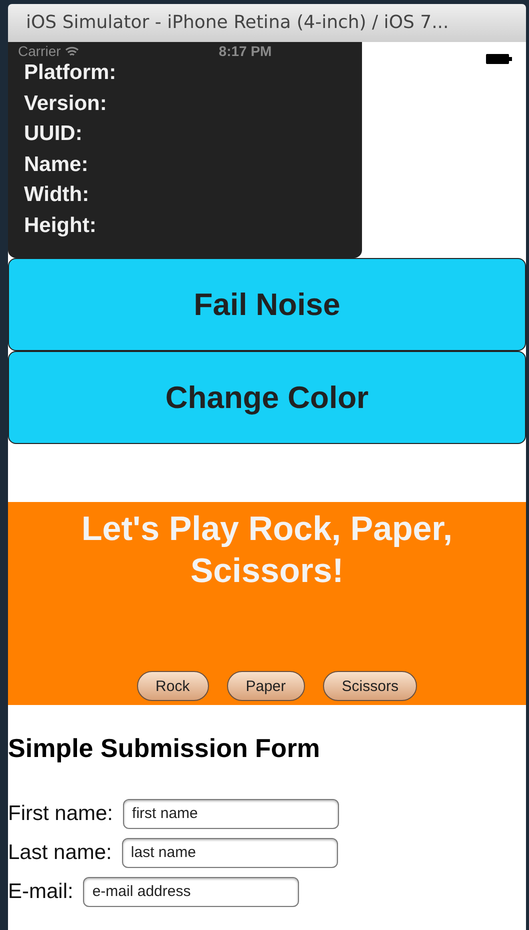 Image resolution: width=529 pixels, height=930 pixels. What do you see at coordinates (231, 813) in the screenshot?
I see `input-field: first name` at bounding box center [231, 813].